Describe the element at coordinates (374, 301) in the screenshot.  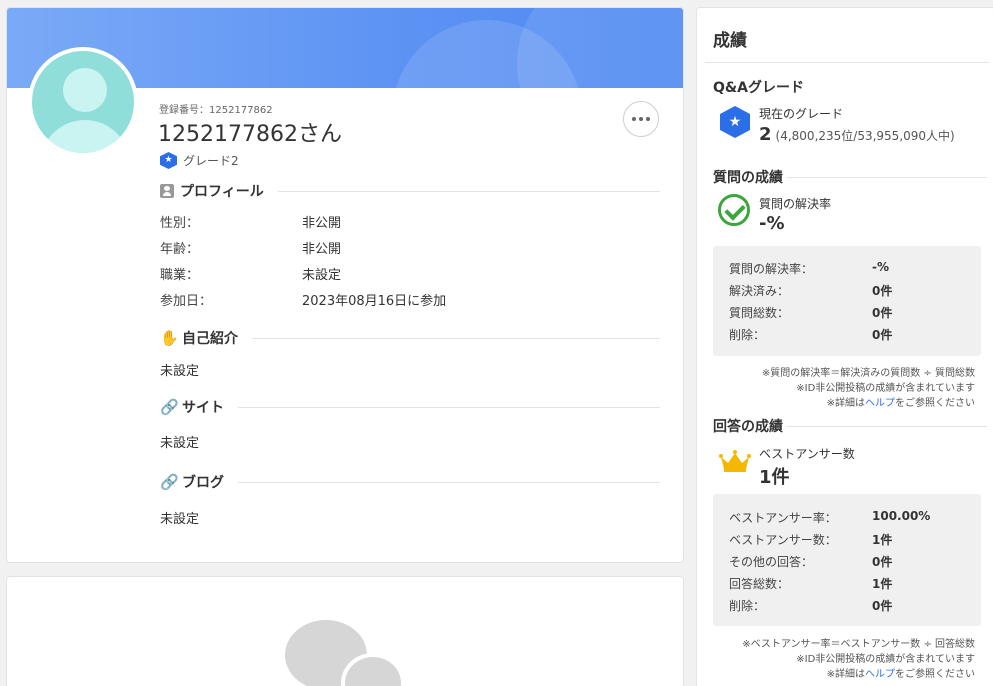
I see `field-value: 2023年08月16日に参加` at that location.